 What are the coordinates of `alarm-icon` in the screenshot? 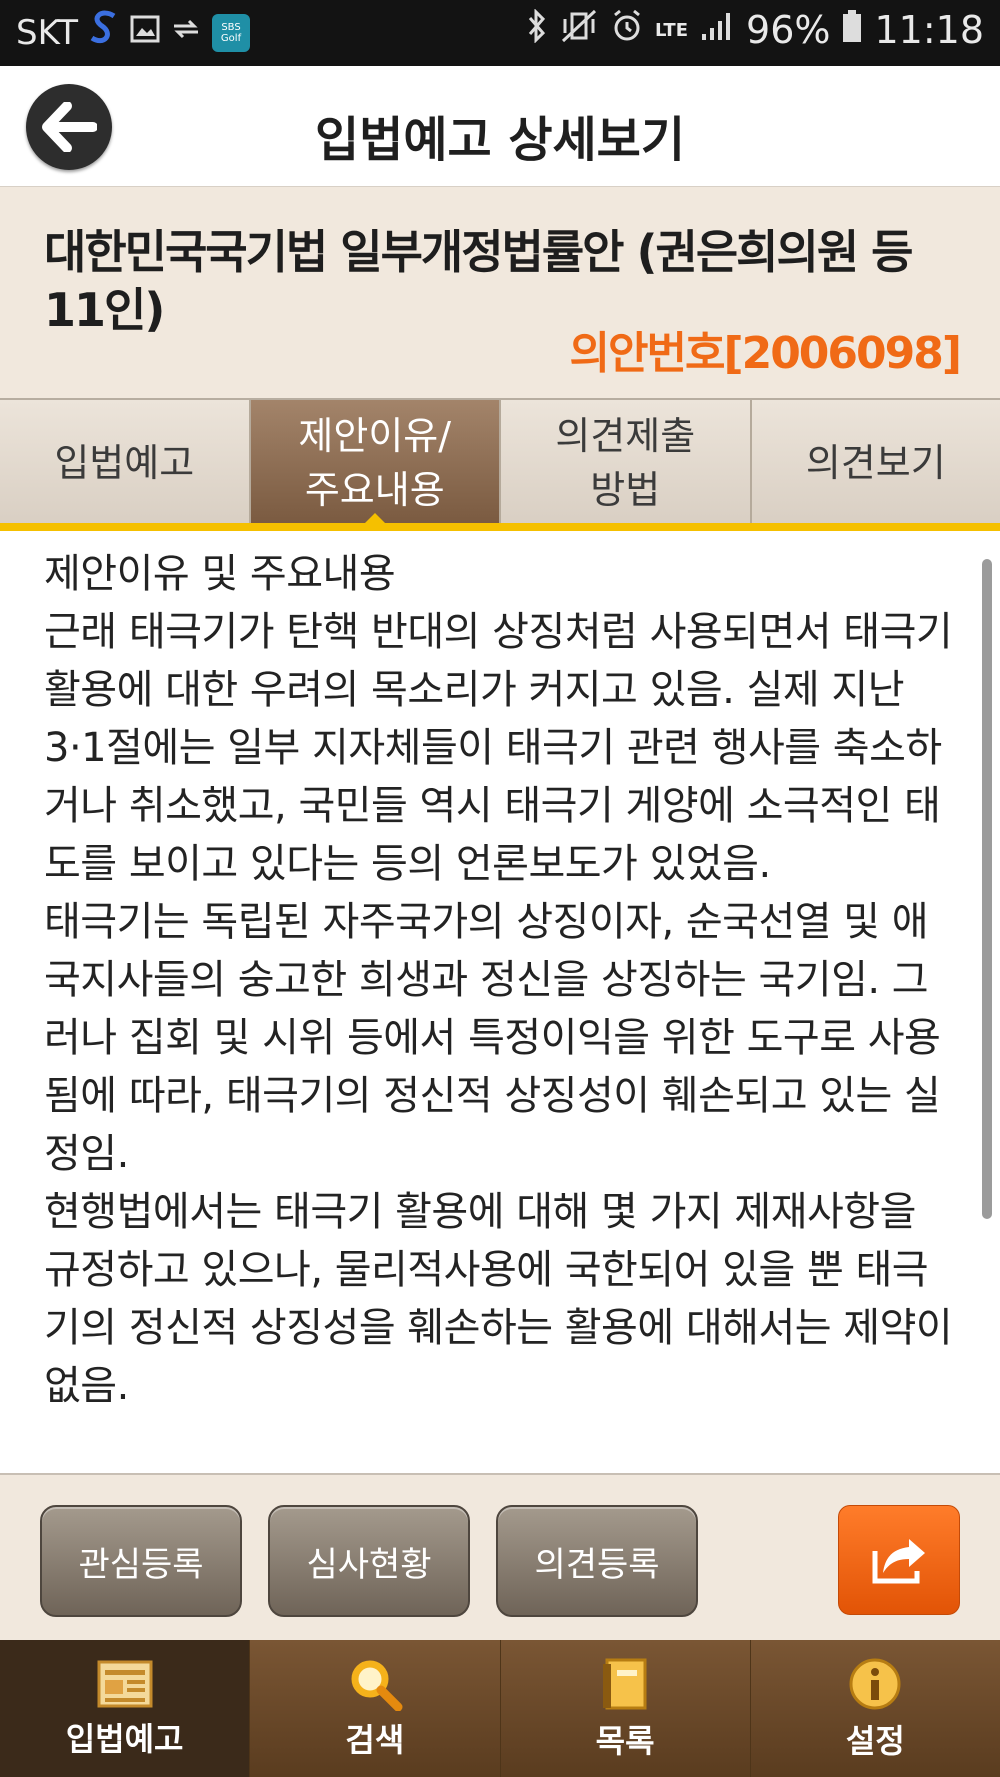 It's located at (627, 30).